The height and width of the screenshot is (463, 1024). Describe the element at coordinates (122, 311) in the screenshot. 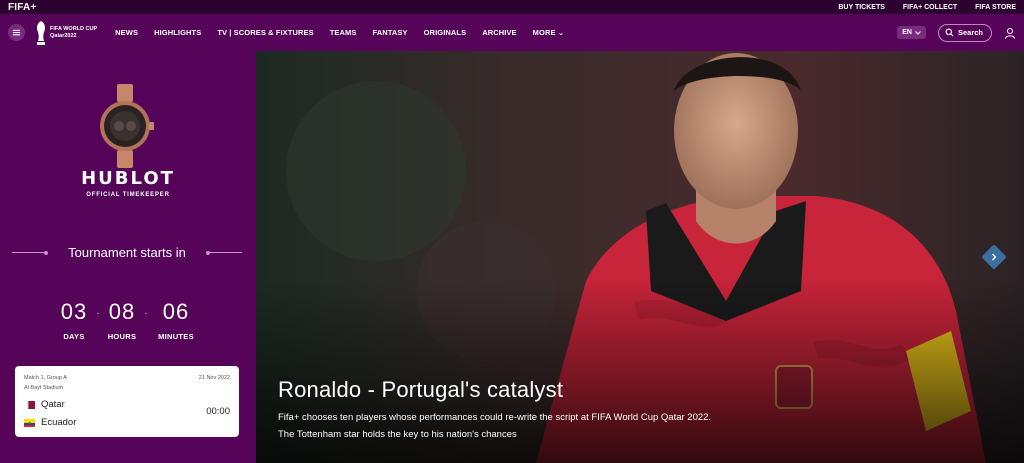

I see `hours-value: 08` at that location.